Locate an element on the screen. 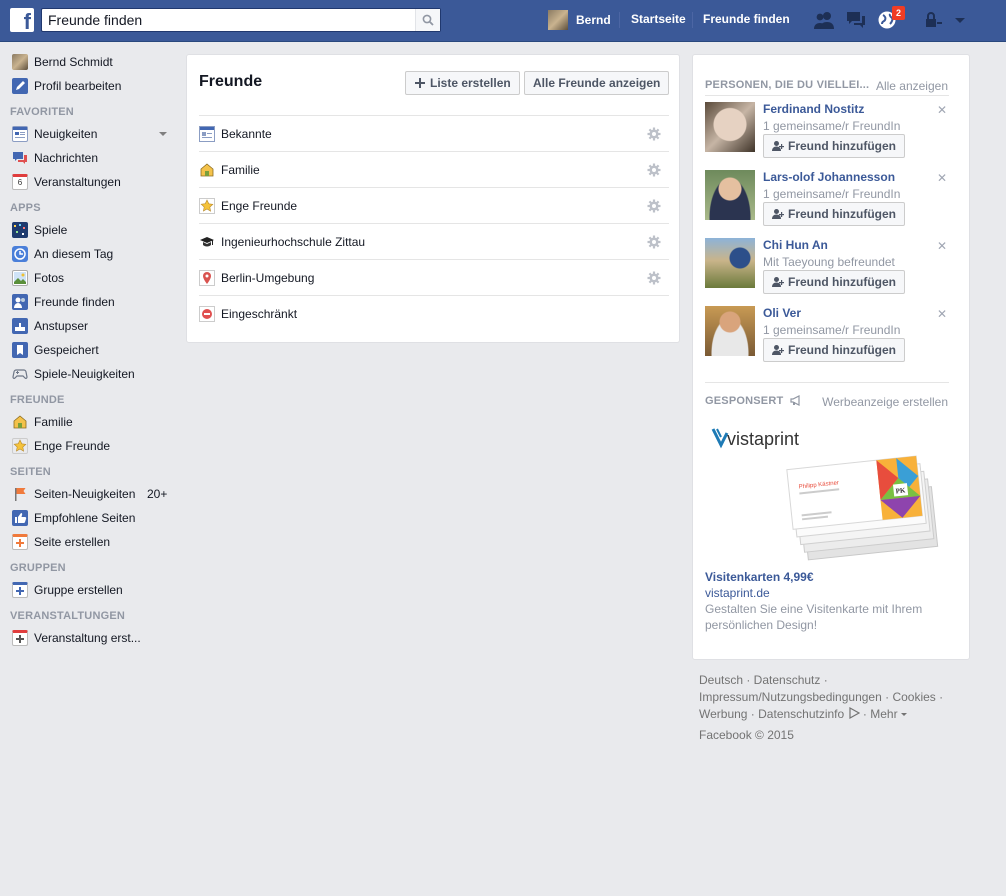 This screenshot has width=1006, height=896. game-feed-icon is located at coordinates (20, 374).